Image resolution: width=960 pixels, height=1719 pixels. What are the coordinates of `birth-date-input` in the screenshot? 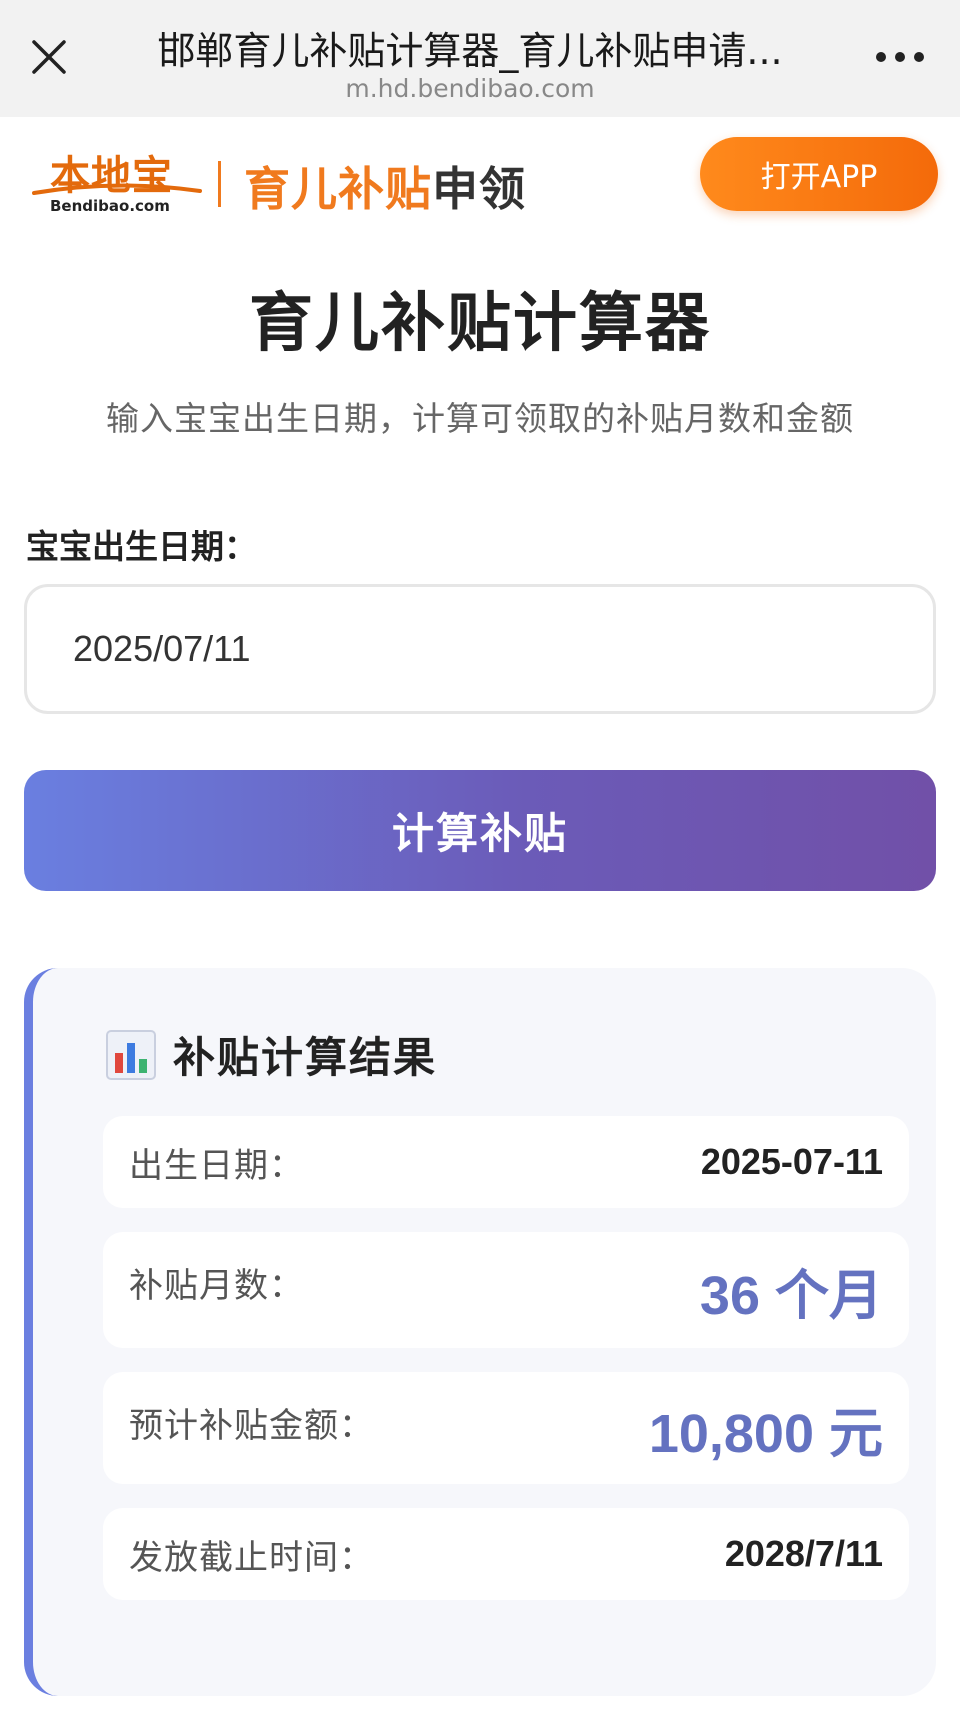 It's located at (480, 649).